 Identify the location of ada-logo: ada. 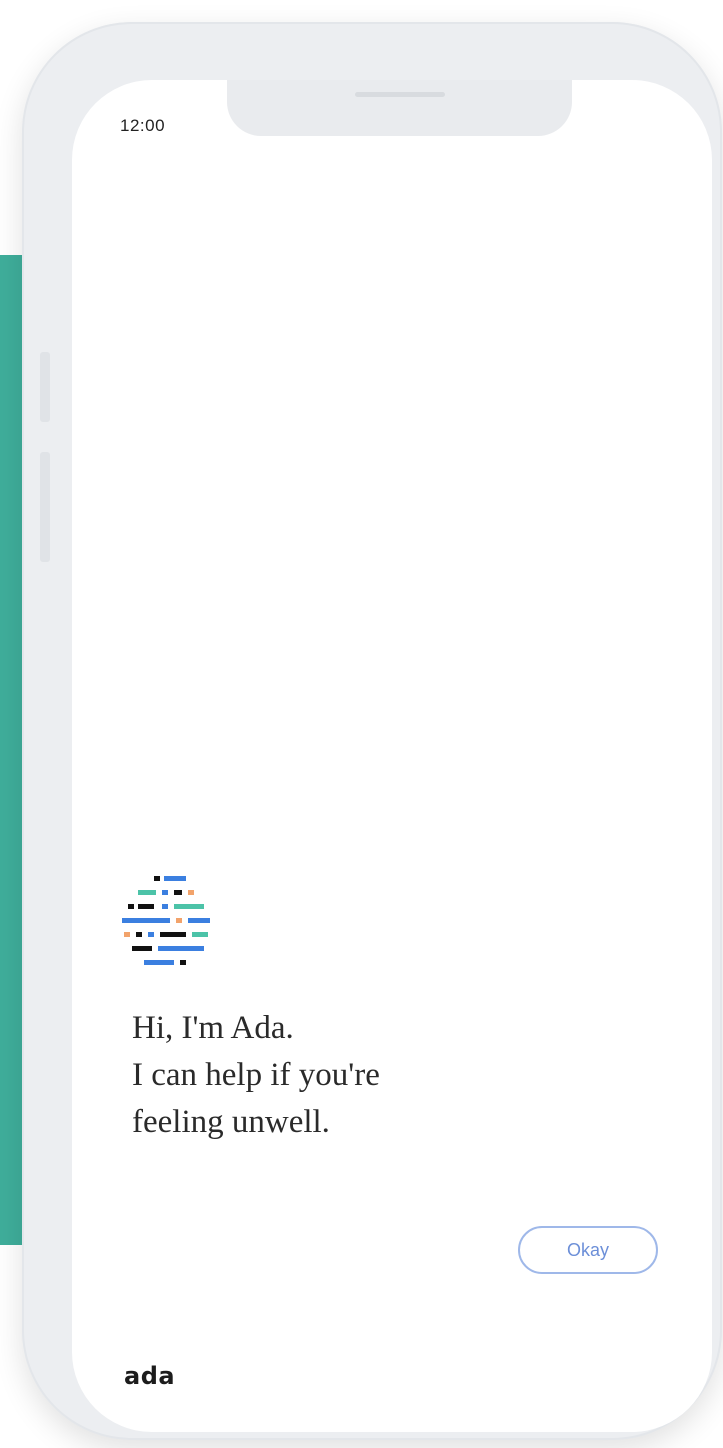
(150, 1376).